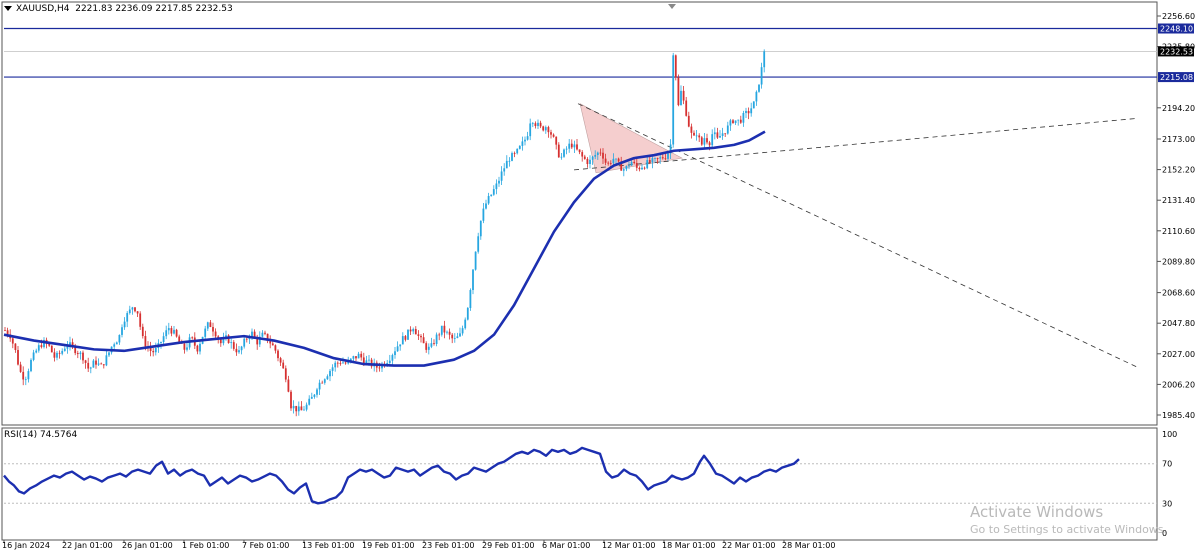 The width and height of the screenshot is (1200, 558). I want to click on price-tick-label: 2256.60, so click(1178, 16).